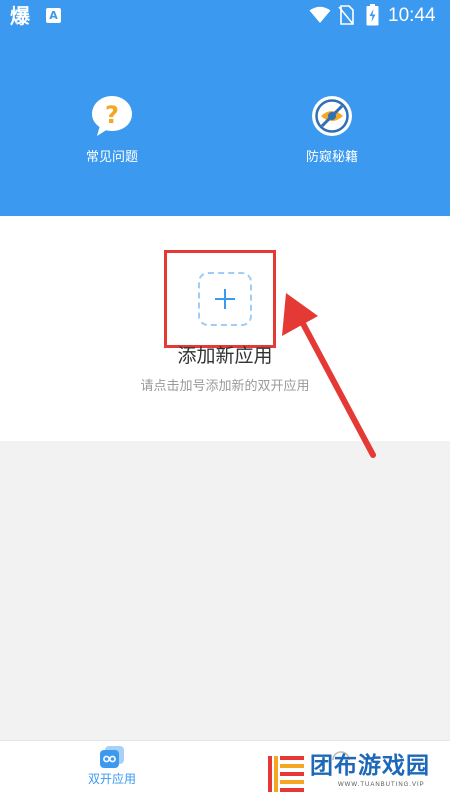 This screenshot has height=800, width=450. I want to click on privacy-guide-button: 防窥秘籍, so click(332, 130).